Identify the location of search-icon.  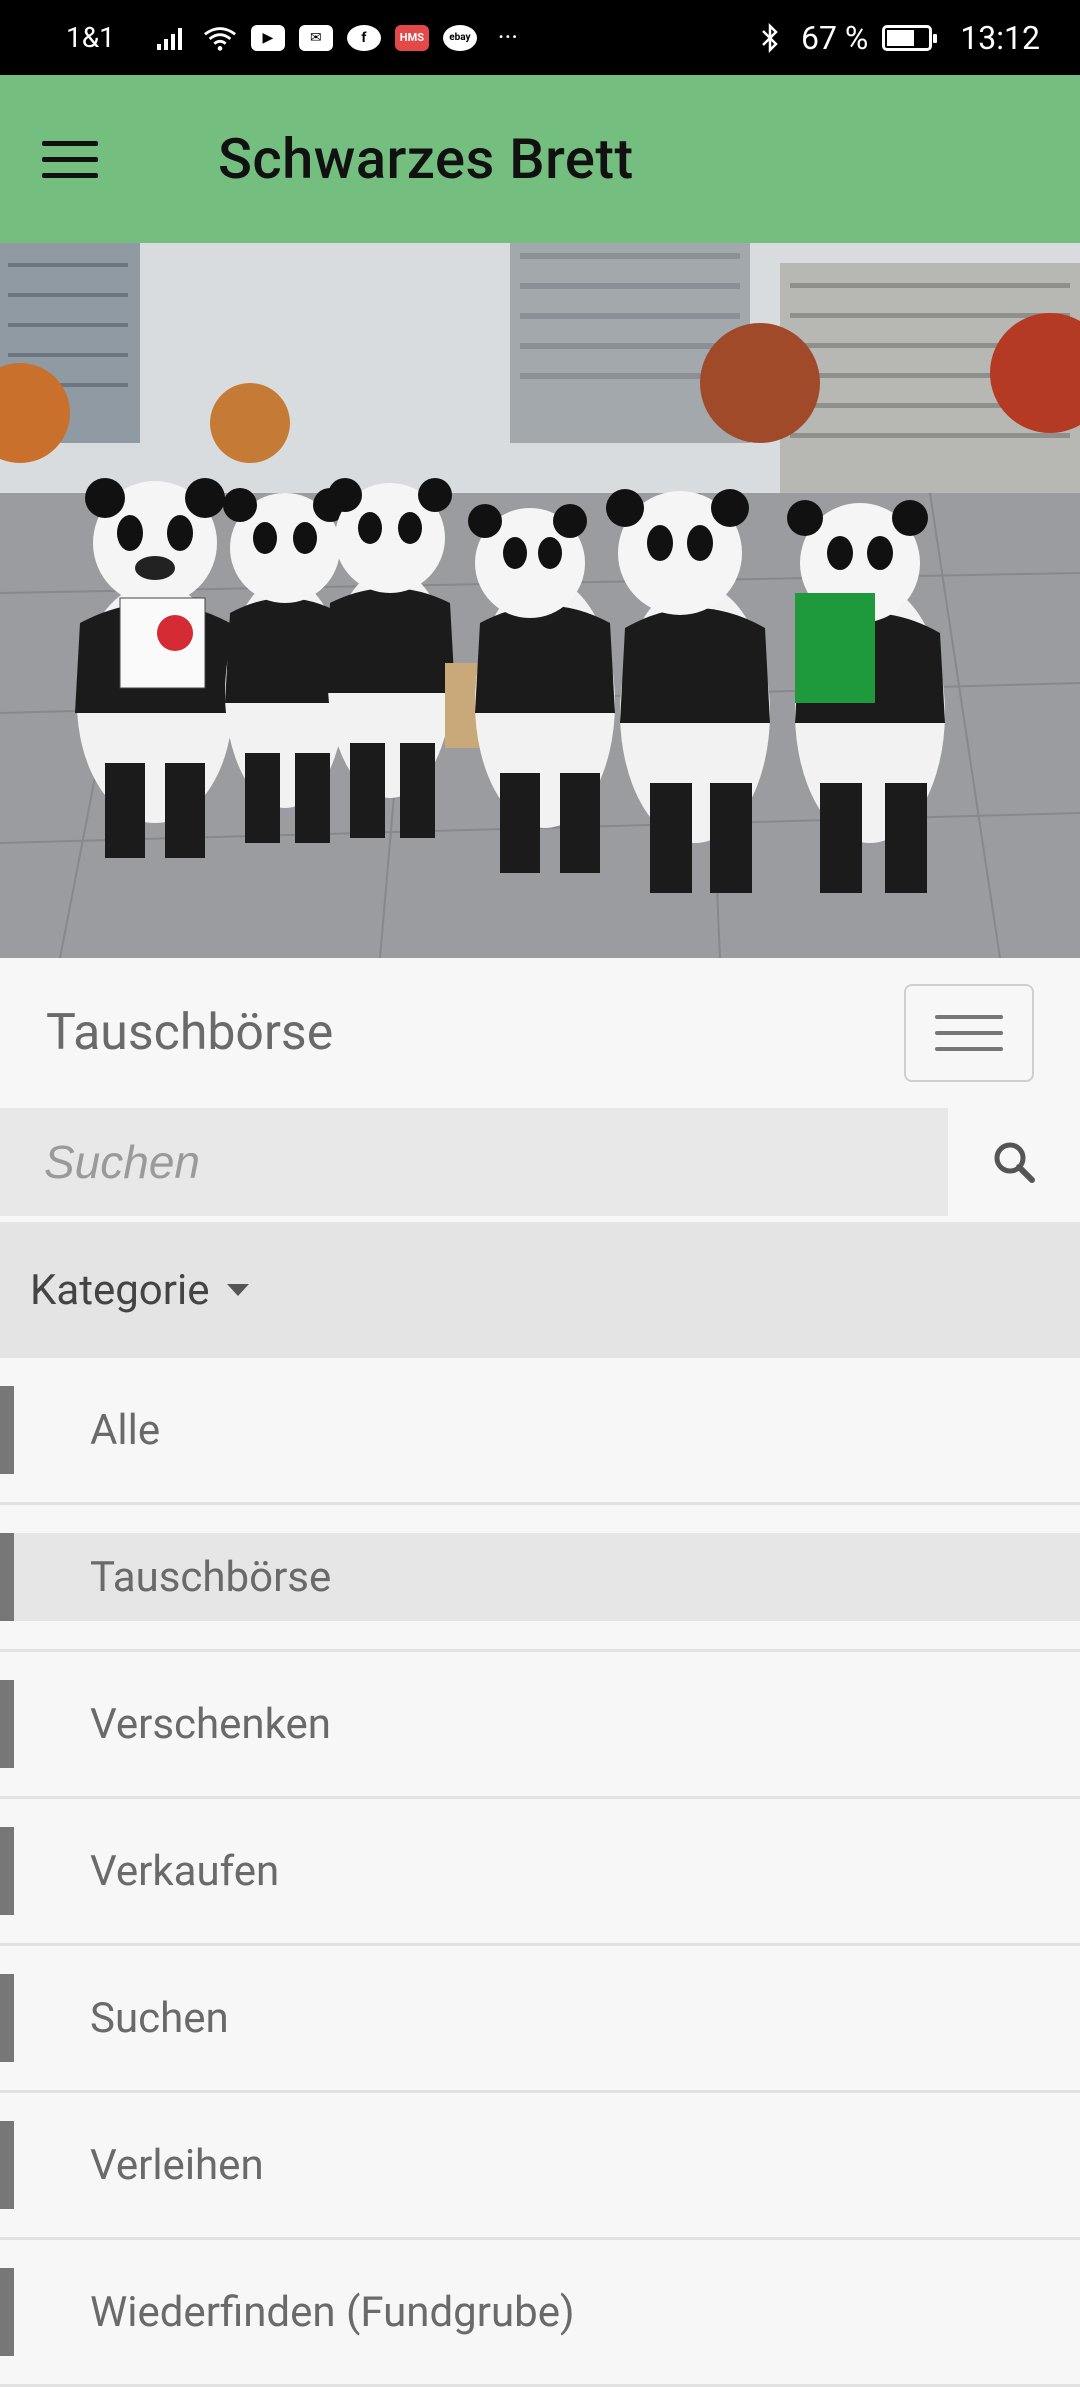
(1014, 1162).